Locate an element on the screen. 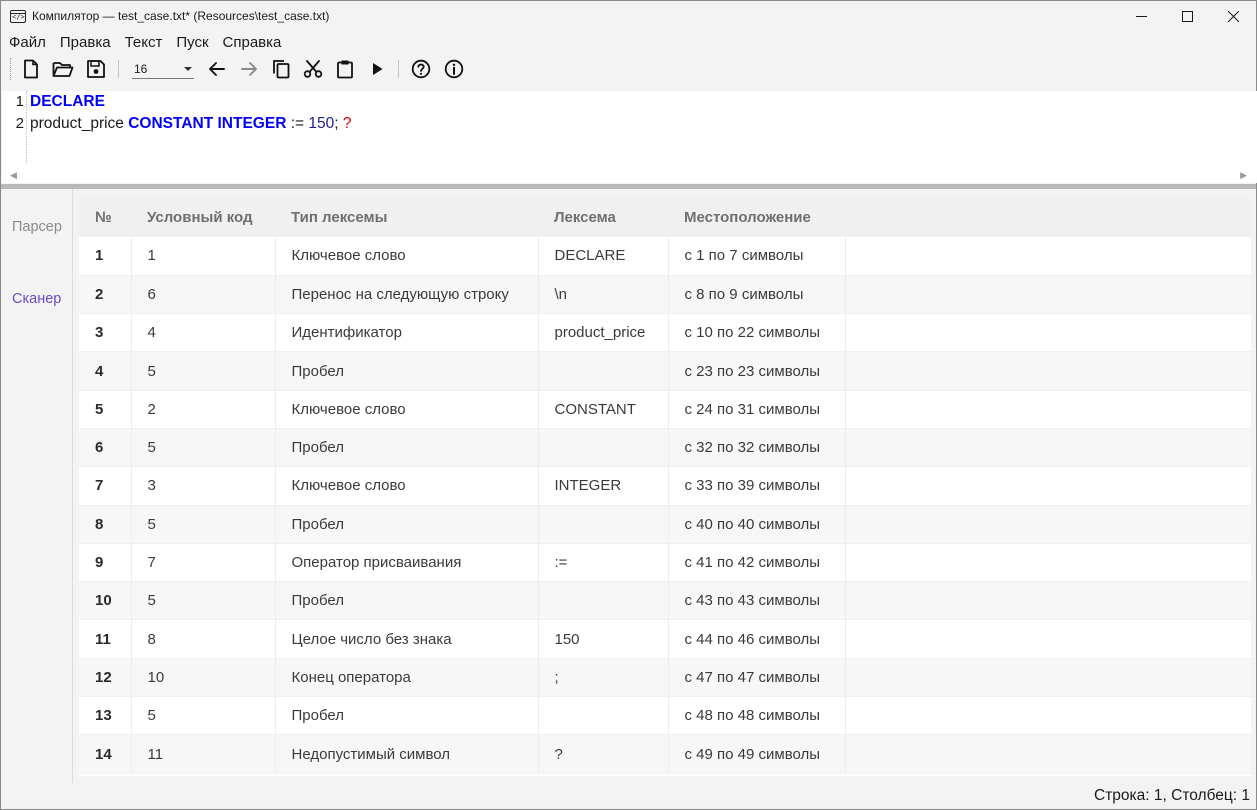 Image resolution: width=1257 pixels, height=810 pixels. cell-location: с 47 по 47 символы is located at coordinates (757, 678).